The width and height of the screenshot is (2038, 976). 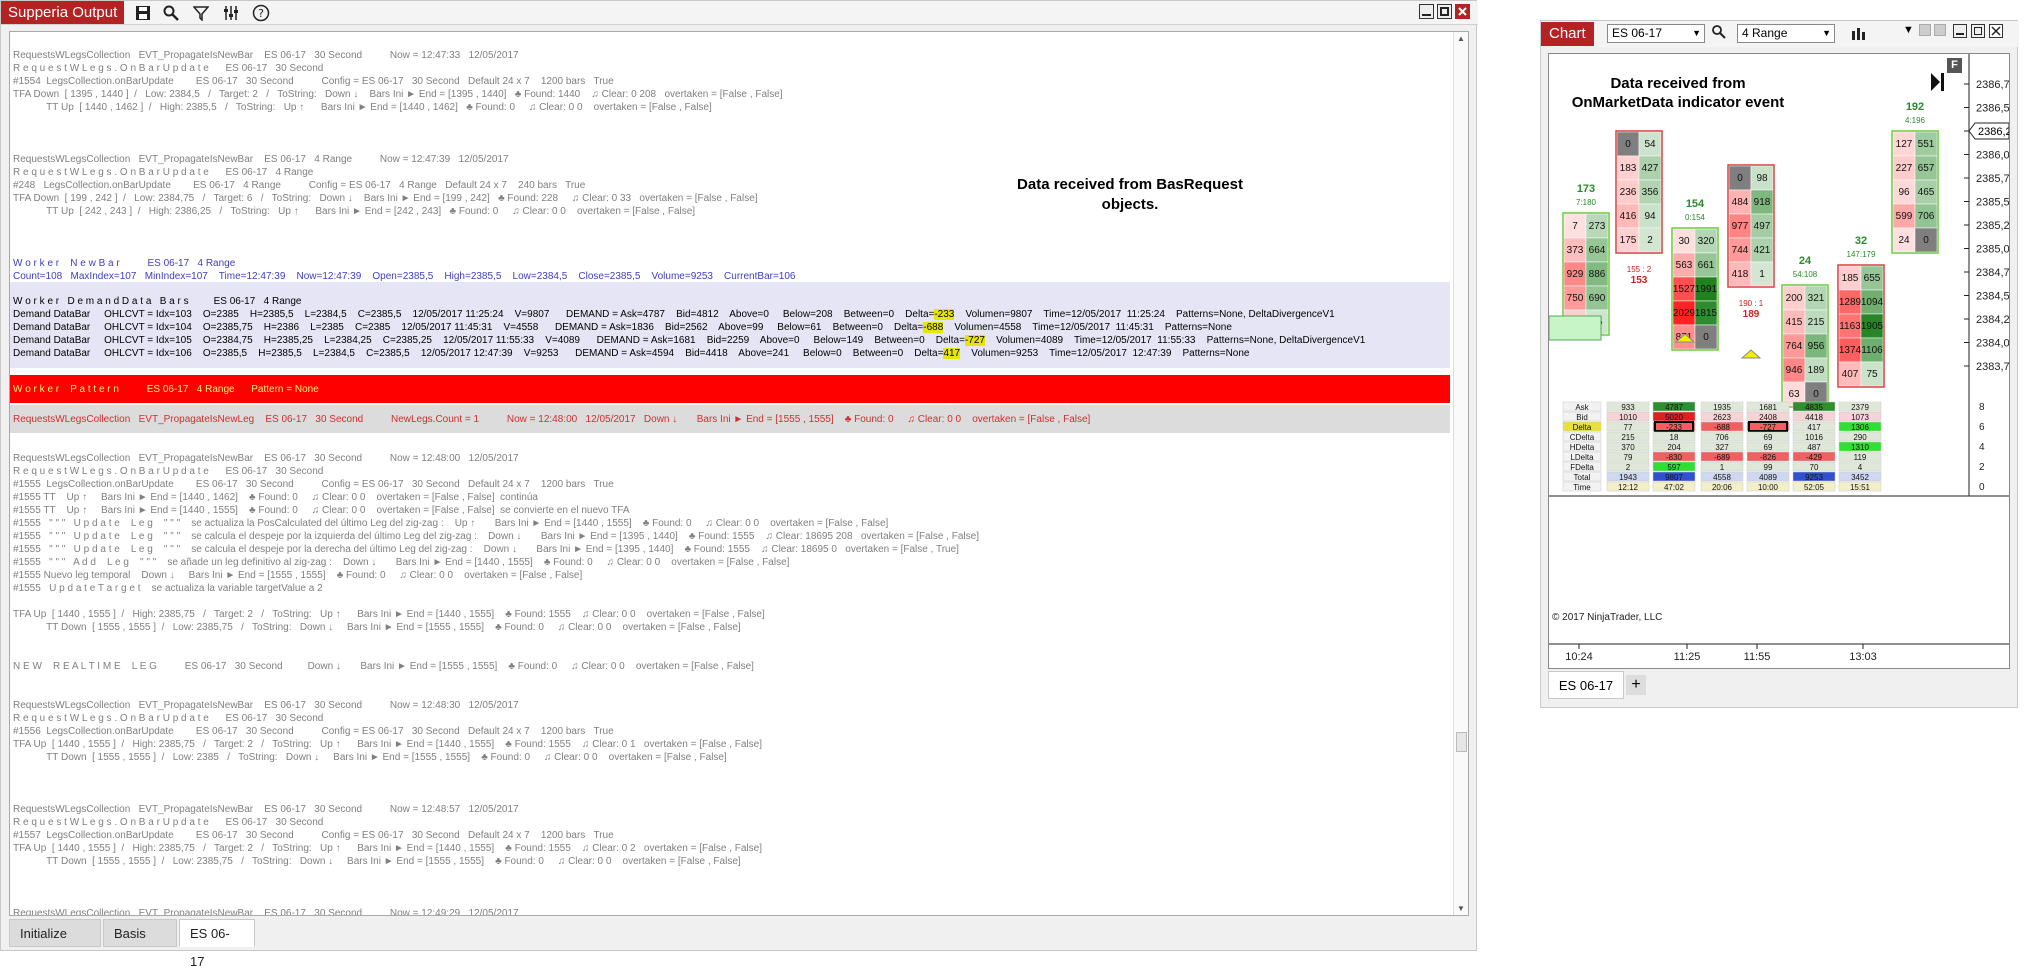 What do you see at coordinates (1674, 467) in the screenshot?
I see `table-cell: 597` at bounding box center [1674, 467].